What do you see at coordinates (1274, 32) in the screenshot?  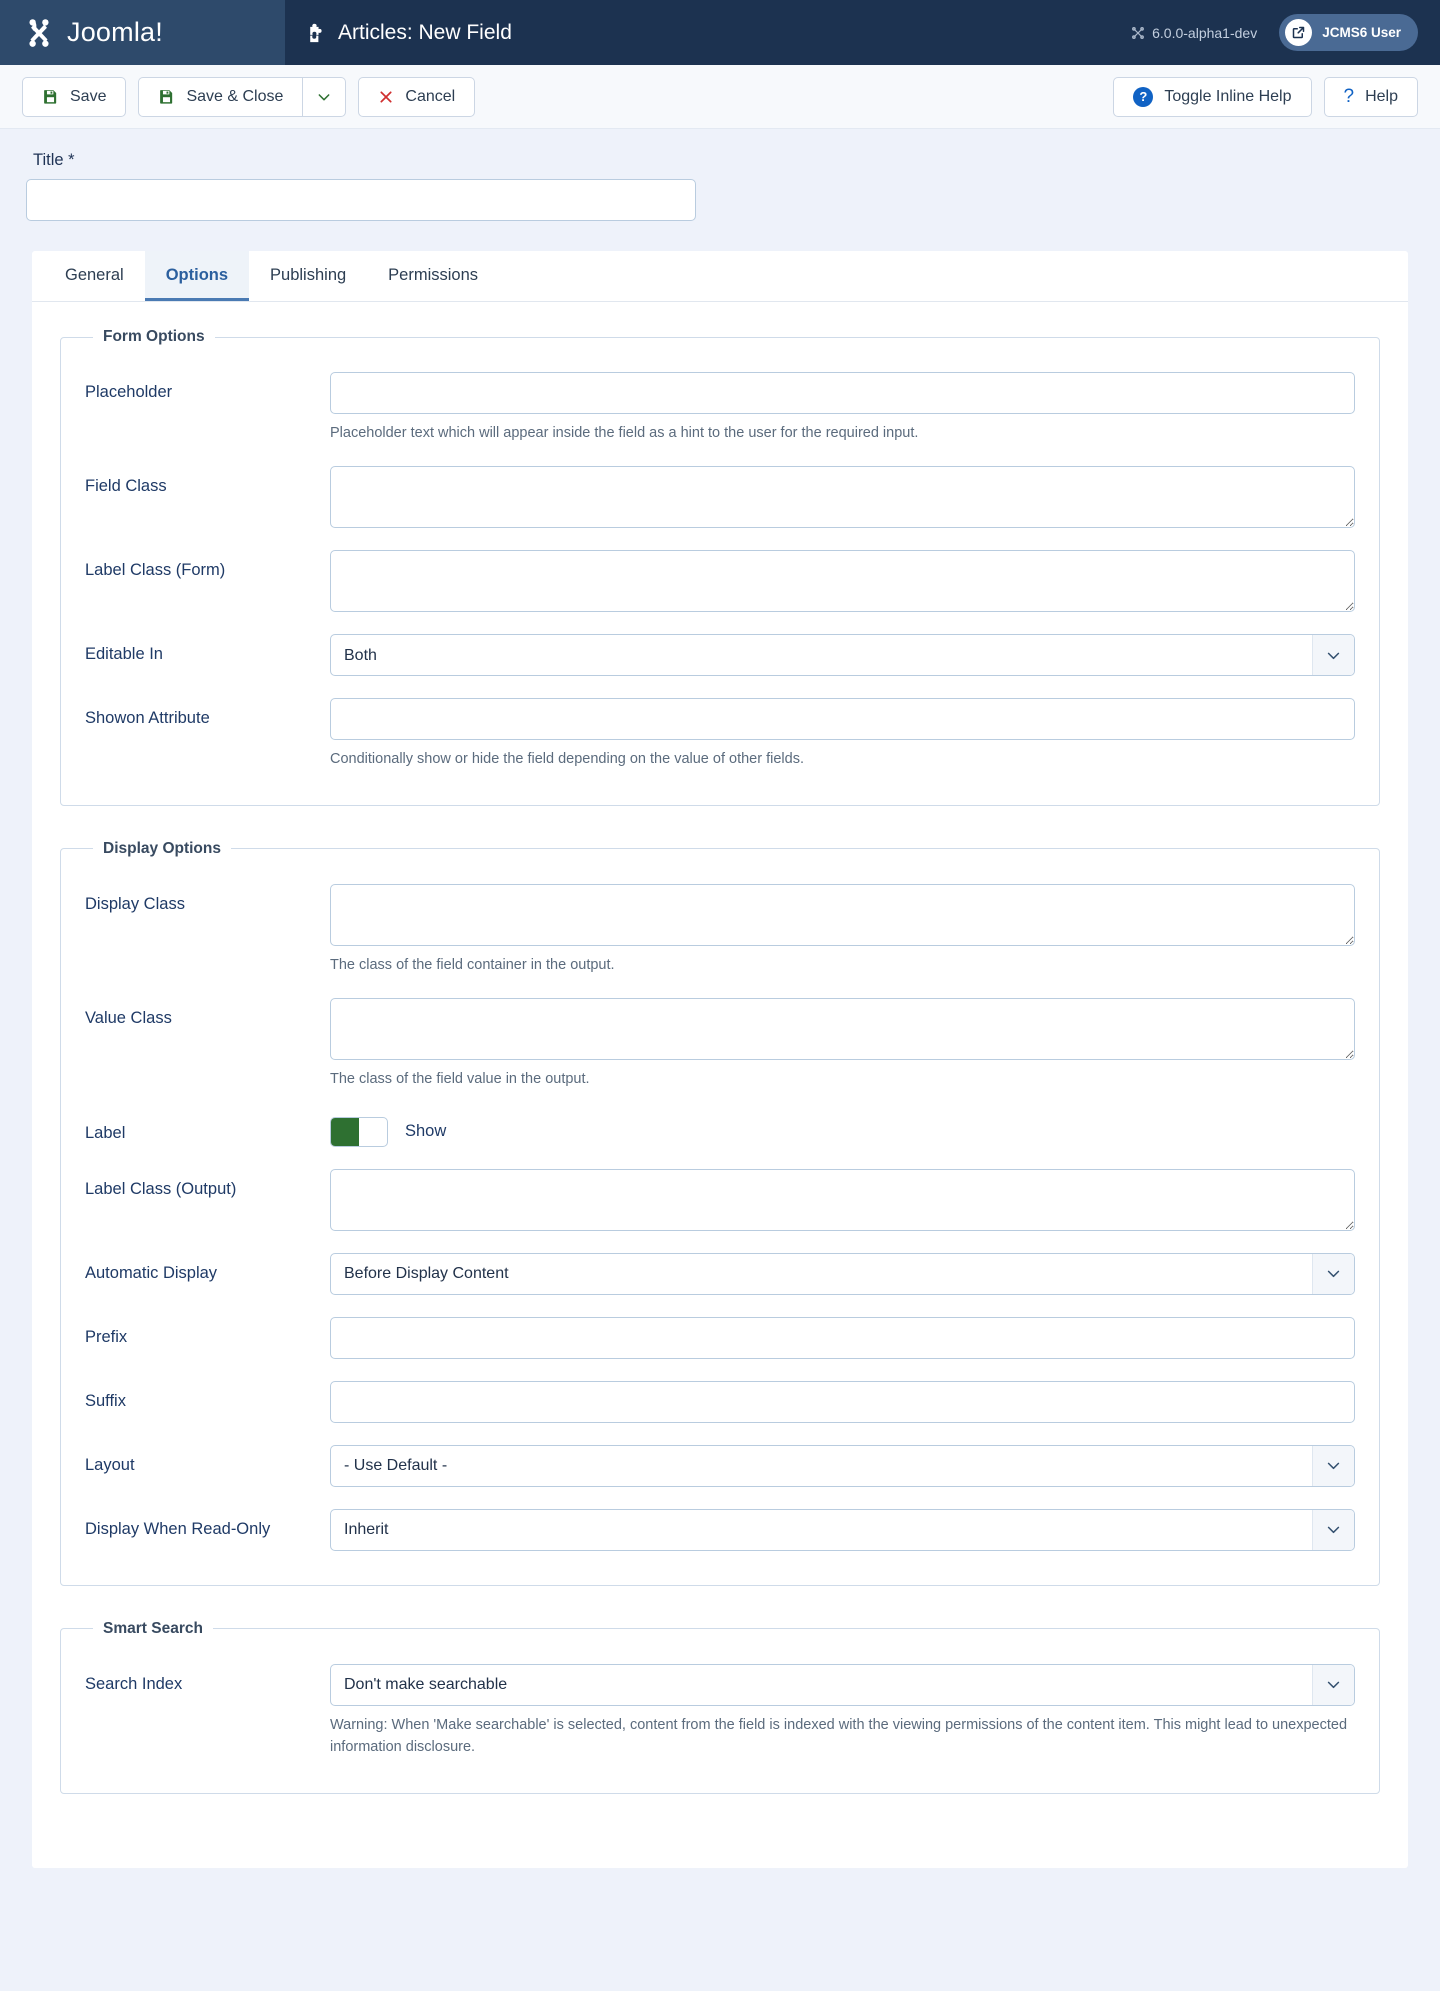 I see `header-right: 6.0.0-alpha1-dev JCMS6 User` at bounding box center [1274, 32].